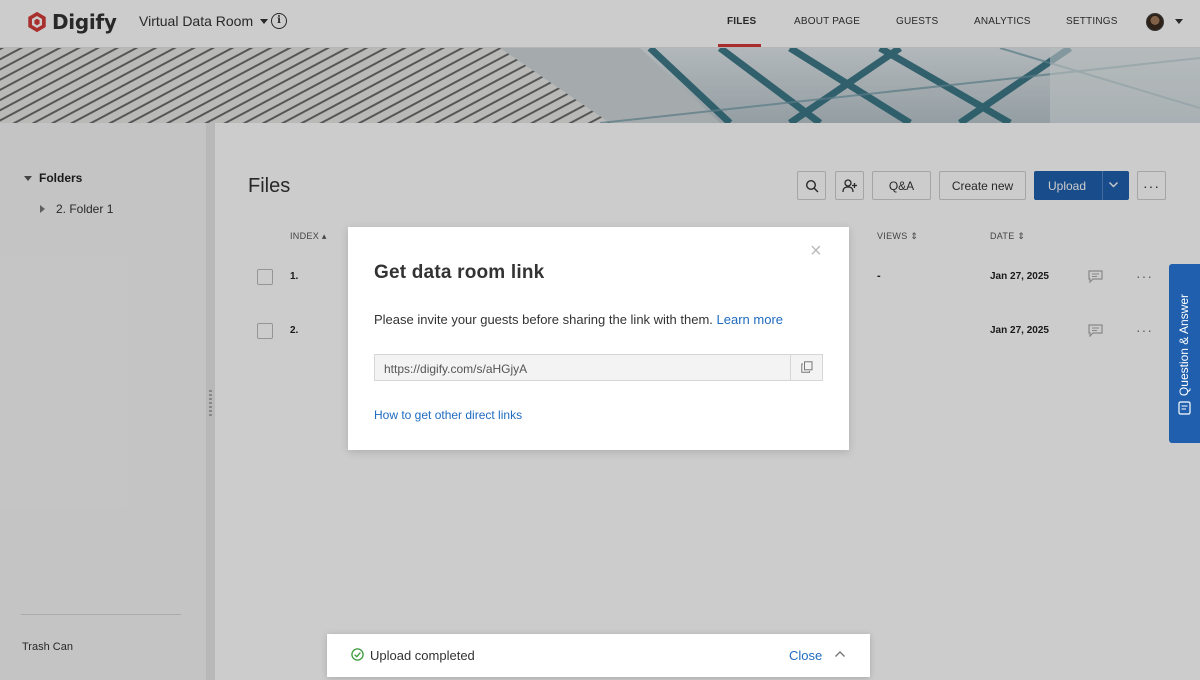 The width and height of the screenshot is (1200, 680). What do you see at coordinates (357, 654) in the screenshot?
I see `check-circle-icon` at bounding box center [357, 654].